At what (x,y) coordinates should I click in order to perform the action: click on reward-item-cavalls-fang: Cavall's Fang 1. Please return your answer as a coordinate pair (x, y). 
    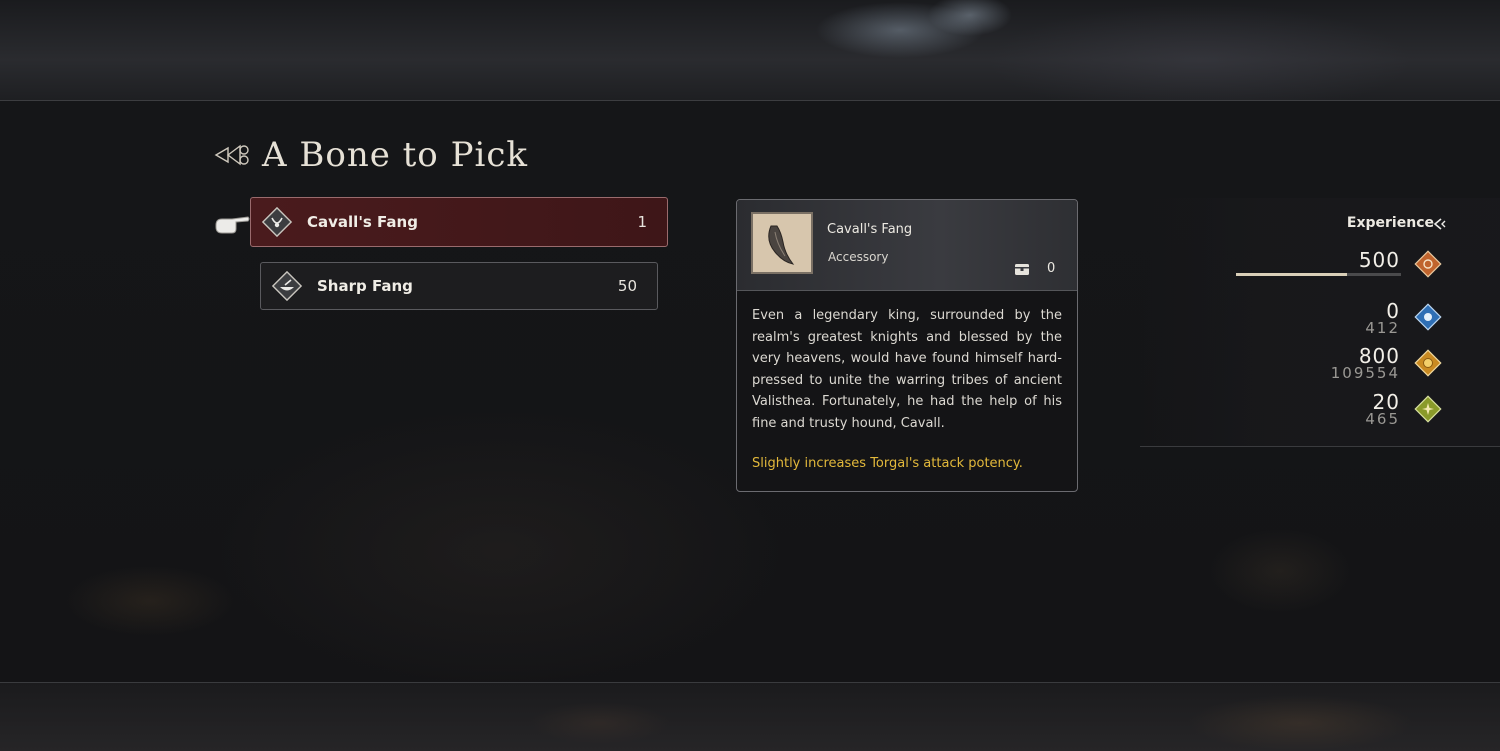
    Looking at the image, I should click on (459, 222).